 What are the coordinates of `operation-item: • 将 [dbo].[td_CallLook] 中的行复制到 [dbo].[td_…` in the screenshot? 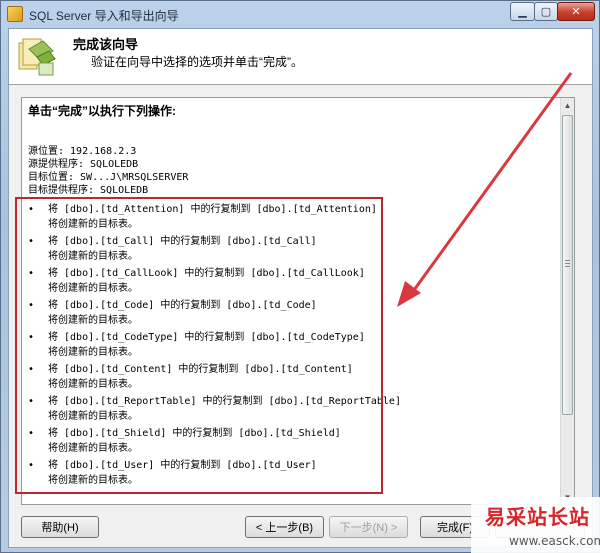 It's located at (292, 282).